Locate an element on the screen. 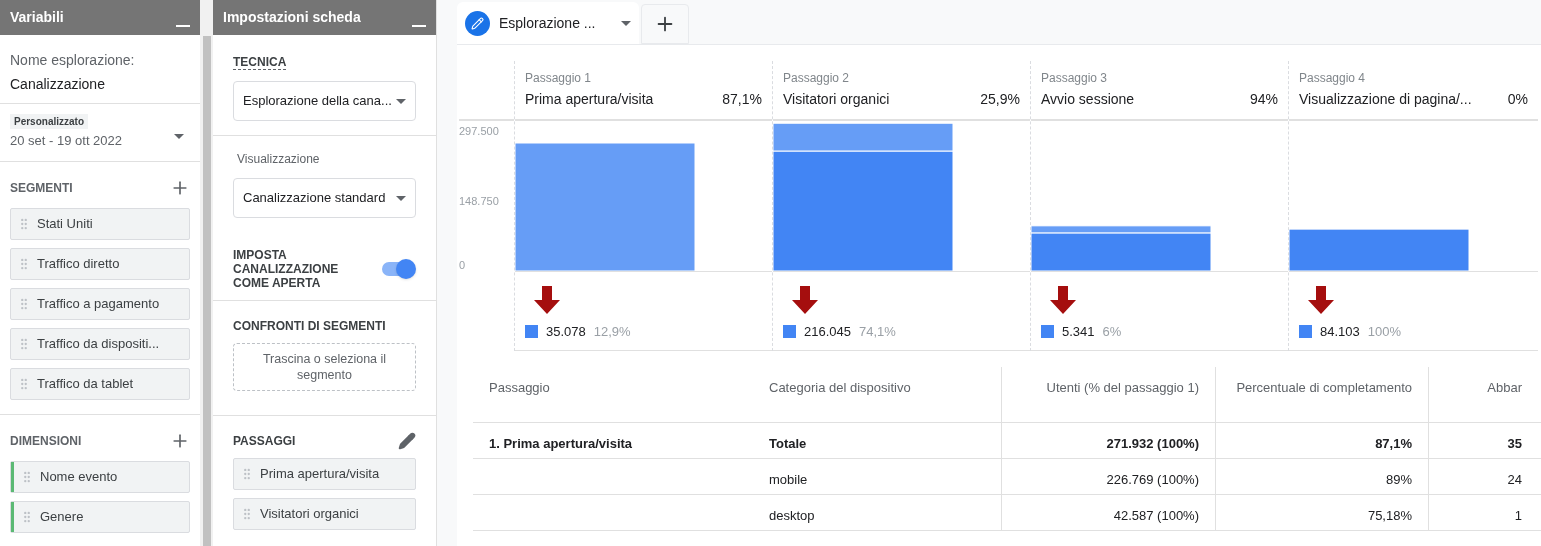 The width and height of the screenshot is (1541, 546). table-cell: 87,1% is located at coordinates (1393, 443).